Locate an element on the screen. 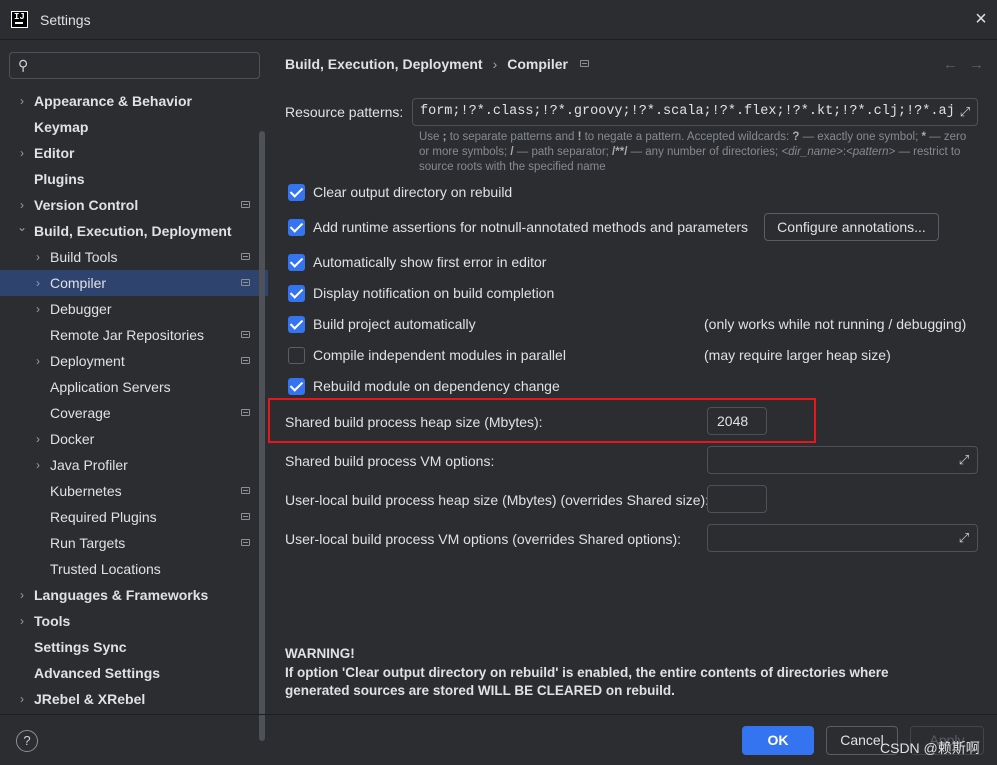  clear-output-label: Clear output directory on rebuild is located at coordinates (412, 192).